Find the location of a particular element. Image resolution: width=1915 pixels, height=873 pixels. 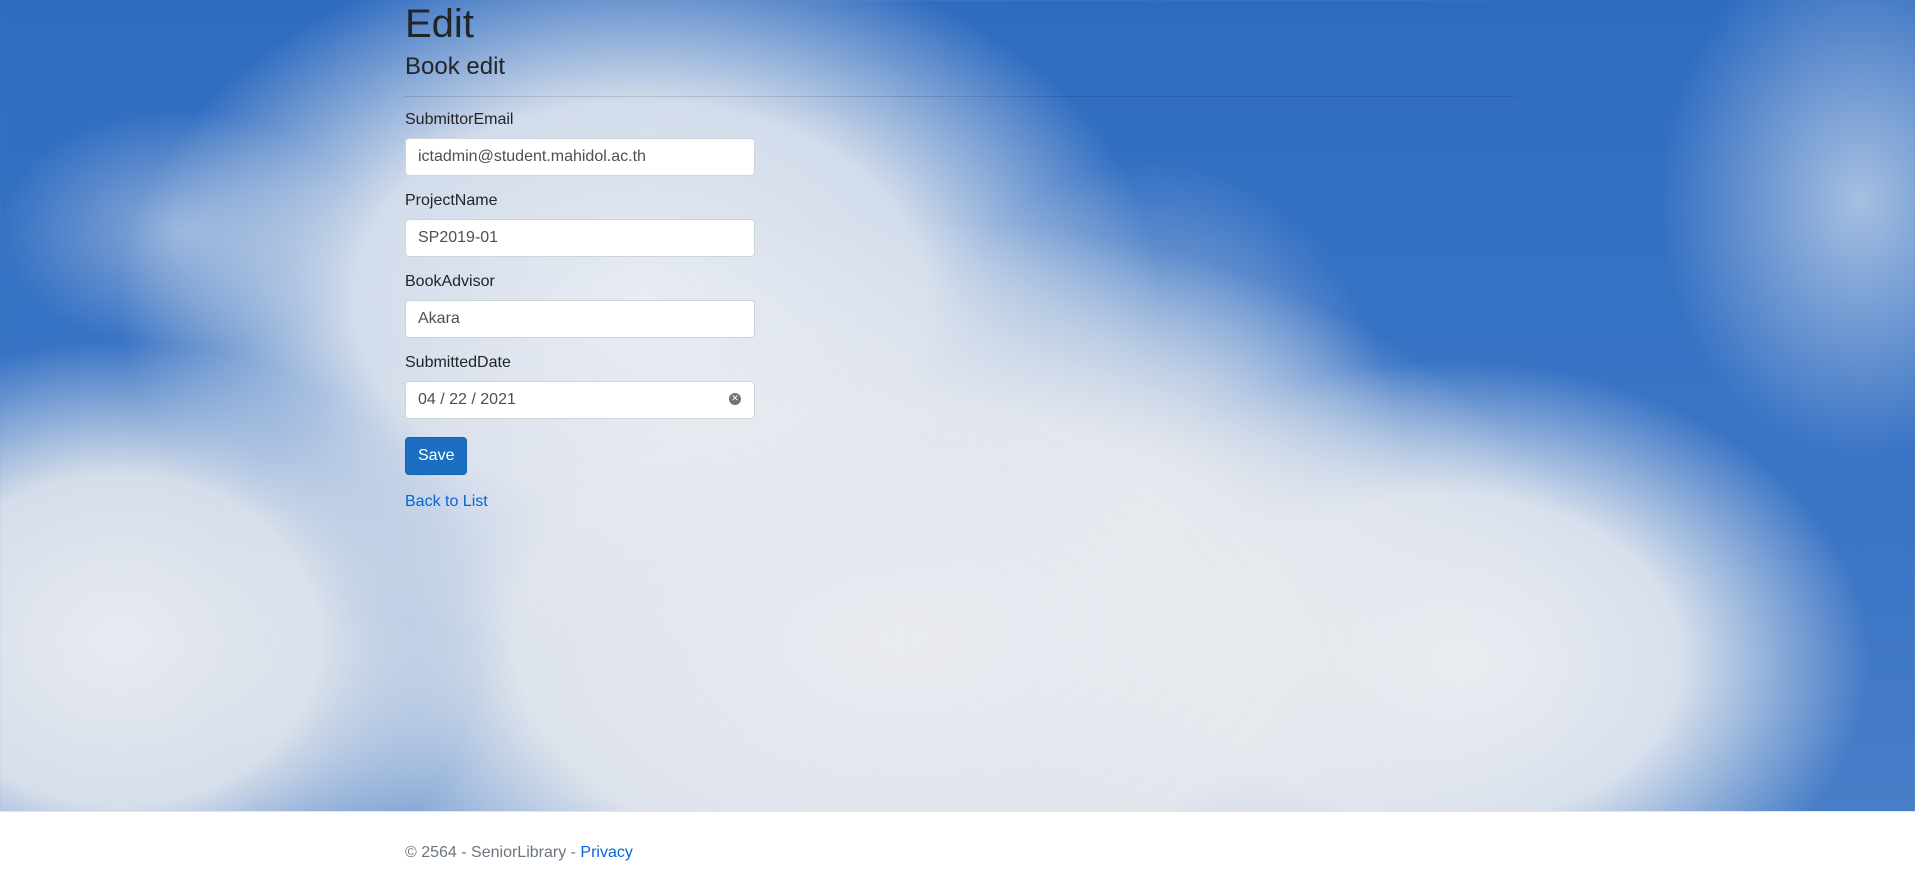

project-name-label: ProjectName is located at coordinates (451, 200).